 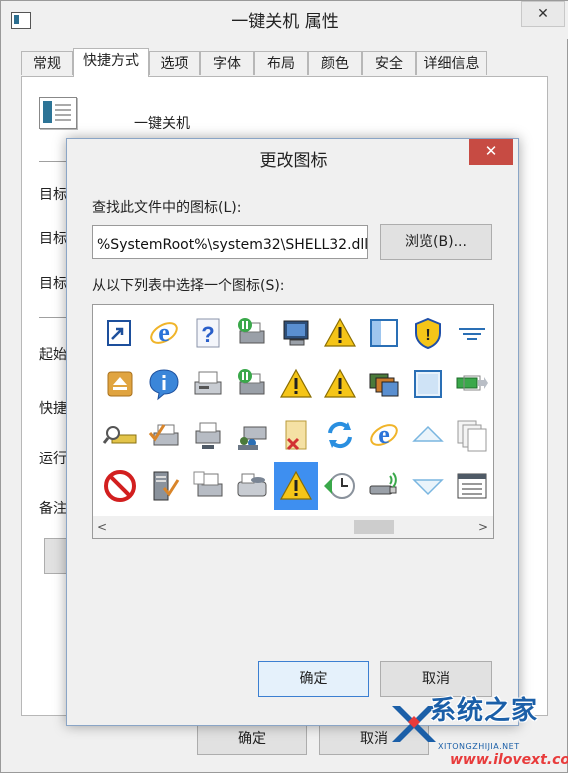 What do you see at coordinates (102, 527) in the screenshot?
I see `scroll-left-arrow: <` at bounding box center [102, 527].